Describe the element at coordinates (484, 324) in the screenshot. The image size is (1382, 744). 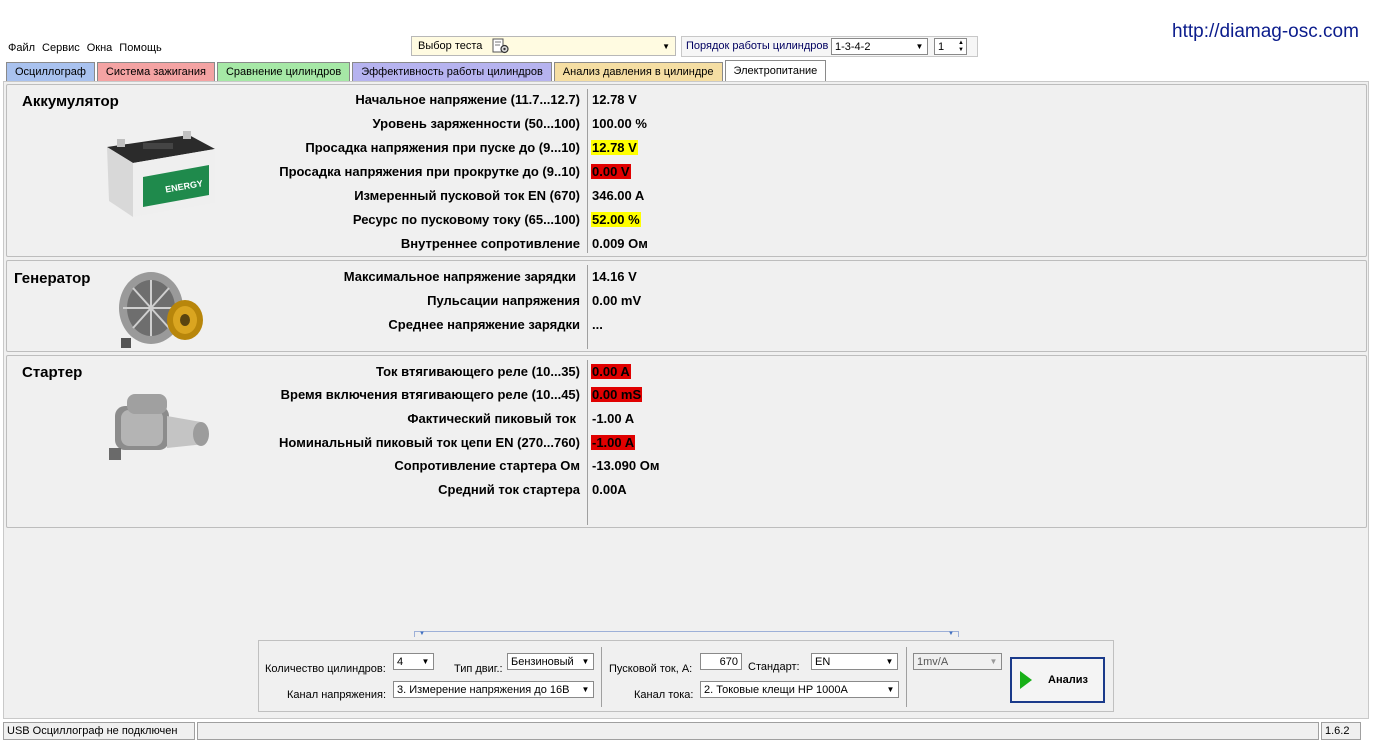
I see `generator-param-2-label: Среднее напряжение зарядки` at that location.